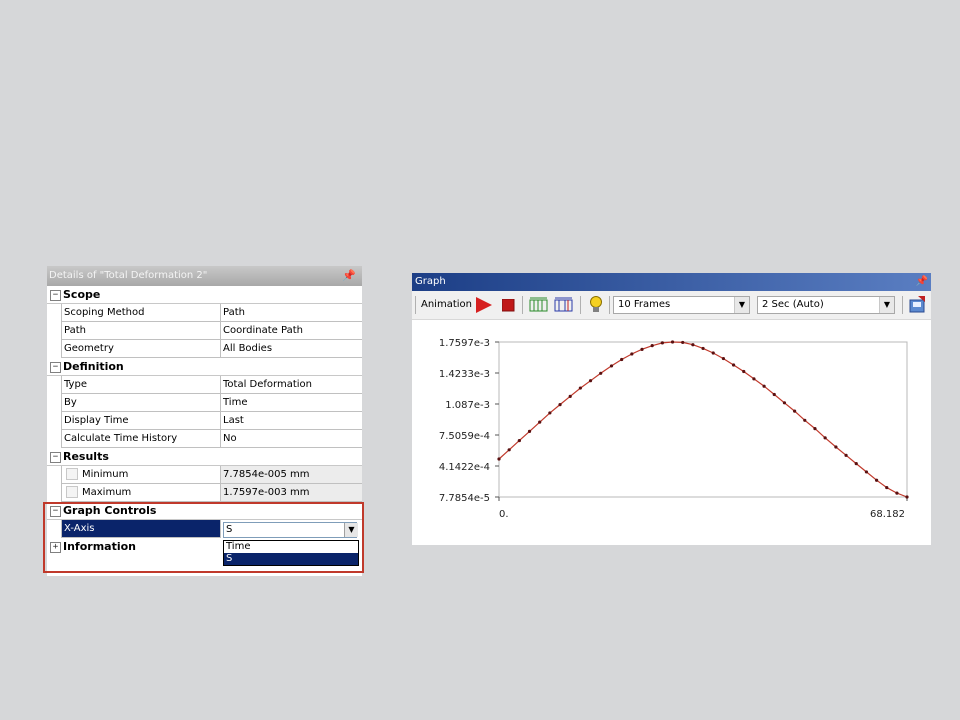 The width and height of the screenshot is (960, 720). I want to click on property-value: Path, so click(291, 313).